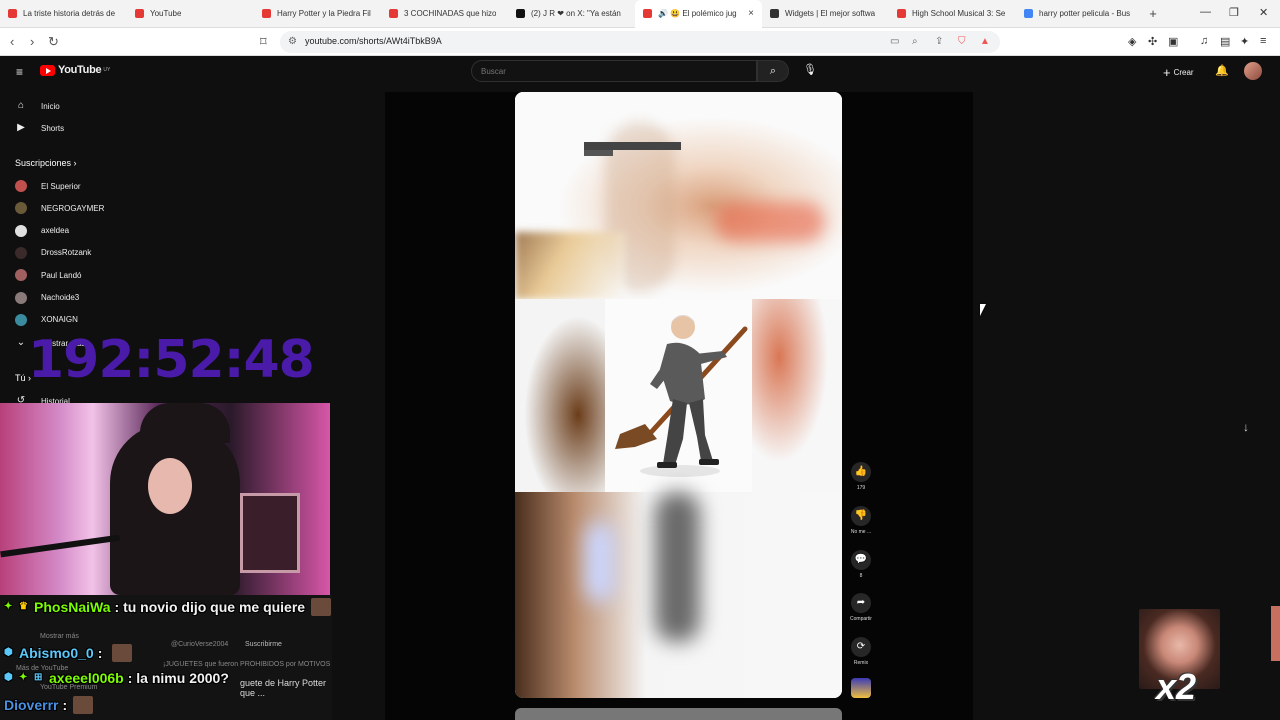  What do you see at coordinates (1178, 72) in the screenshot?
I see `create-button: + Crear` at bounding box center [1178, 72].